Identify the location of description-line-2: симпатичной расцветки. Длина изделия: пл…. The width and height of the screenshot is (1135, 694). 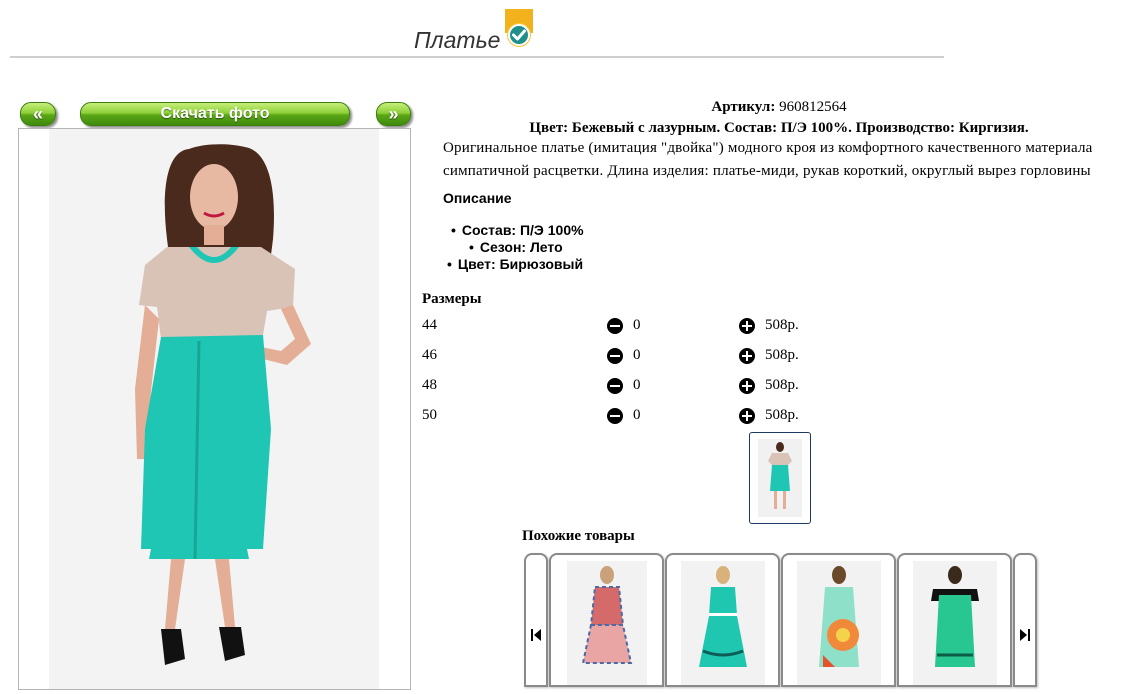
(767, 171).